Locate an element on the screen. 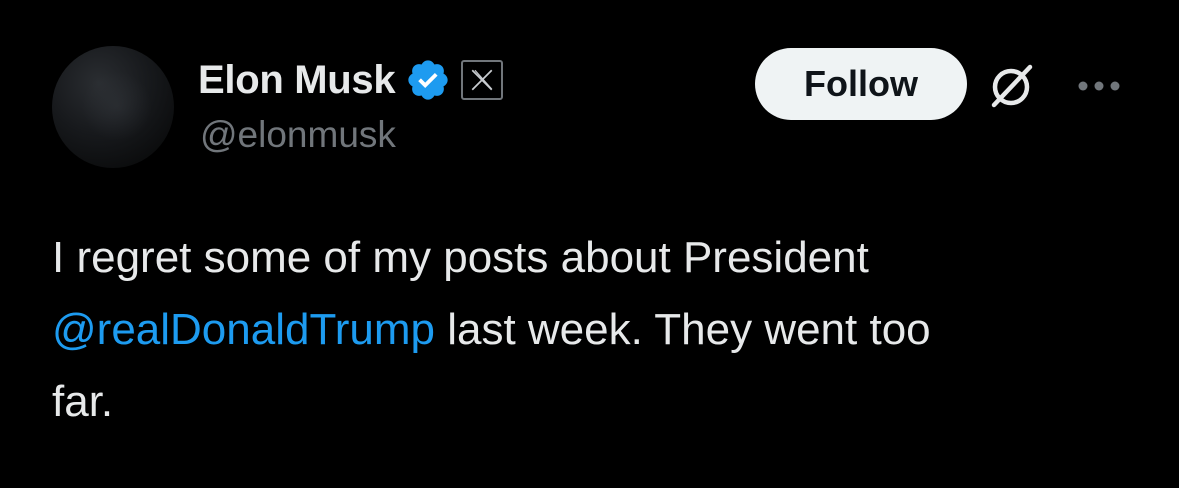 The height and width of the screenshot is (488, 1179). author-handle: @elonmusk is located at coordinates (298, 135).